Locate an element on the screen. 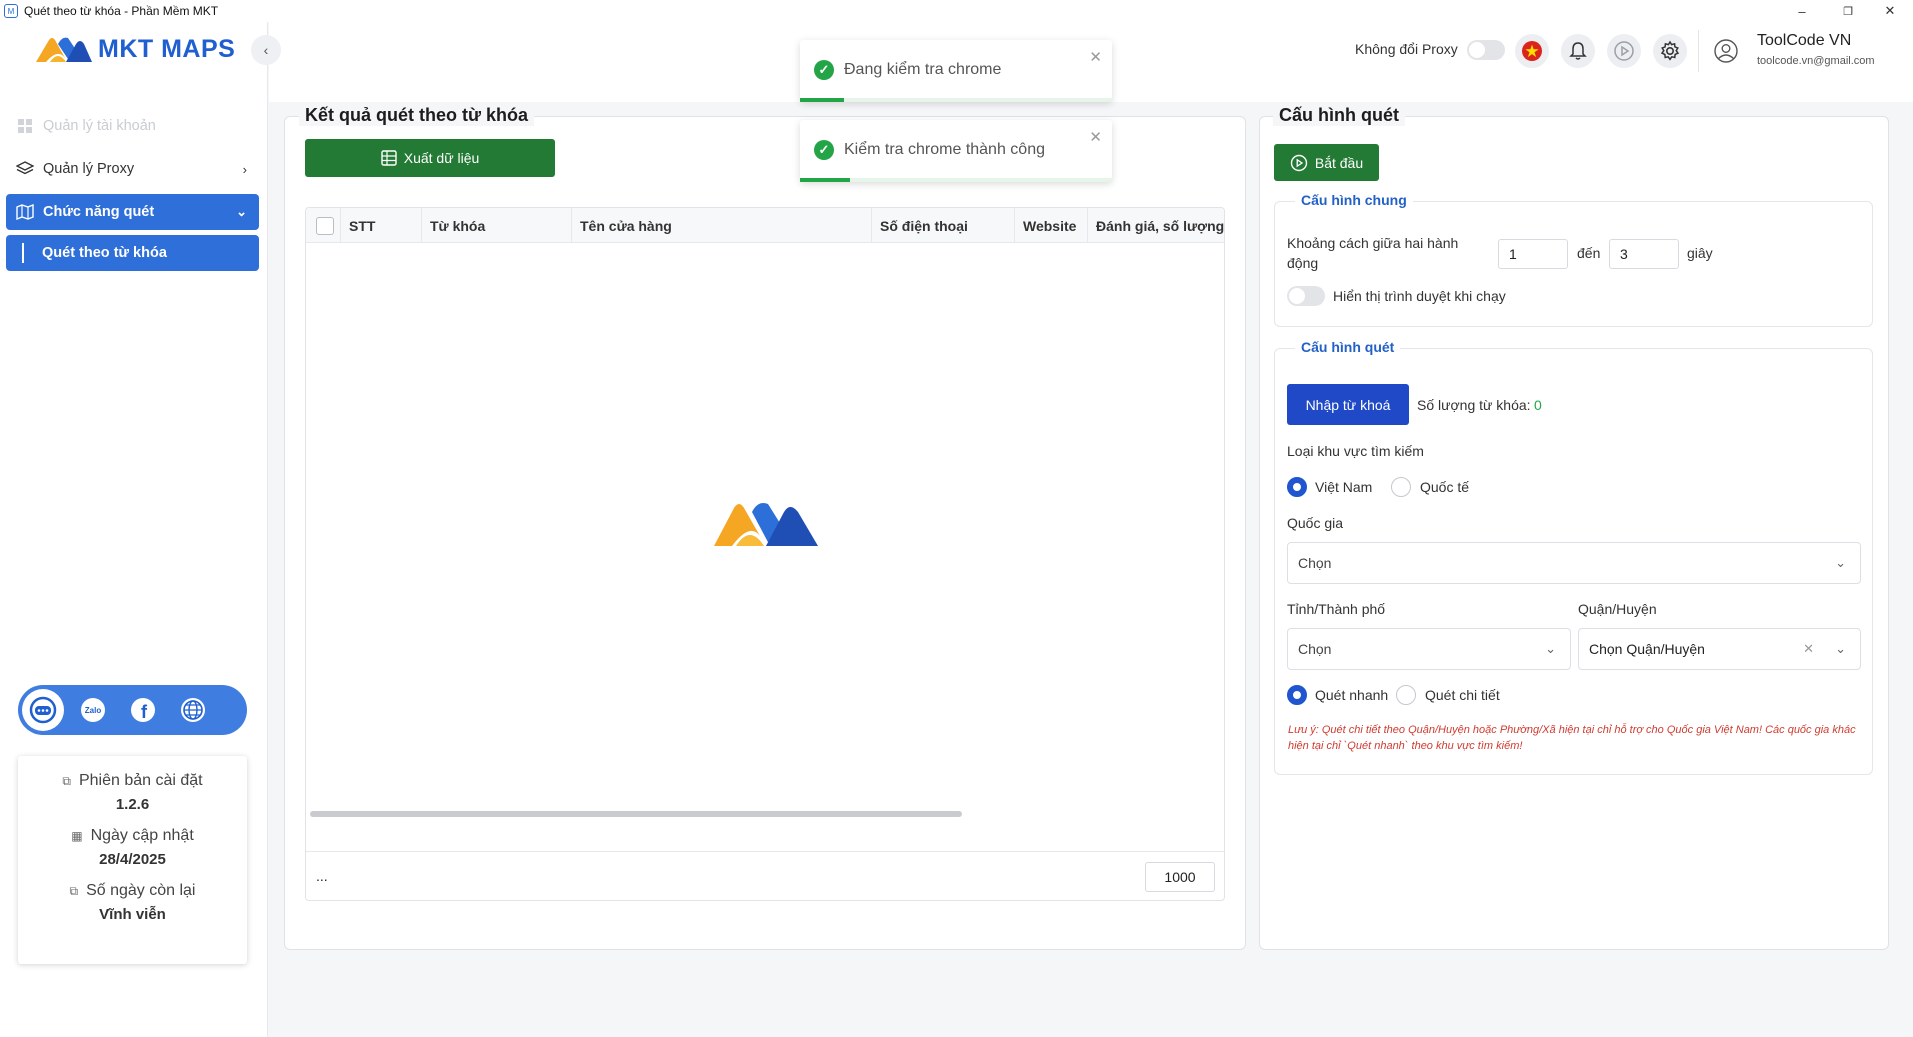  settings-gear-icon is located at coordinates (1670, 51).